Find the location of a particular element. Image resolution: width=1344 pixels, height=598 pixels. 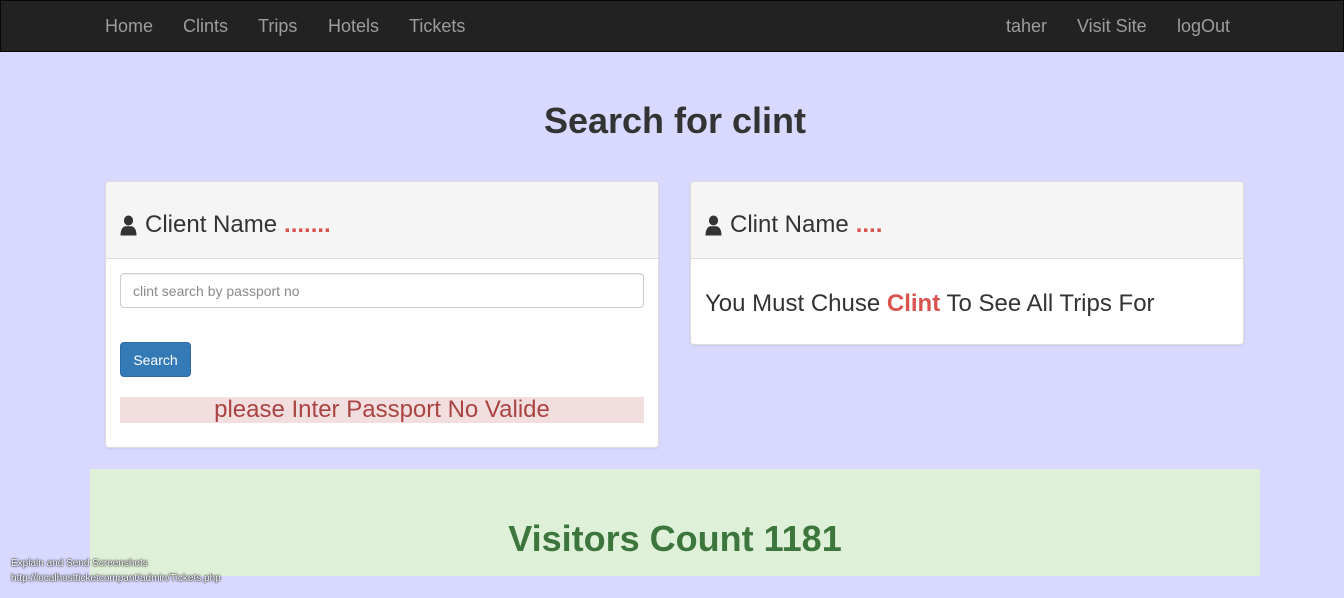

message-suffix: To See All Trips For is located at coordinates (1050, 303).